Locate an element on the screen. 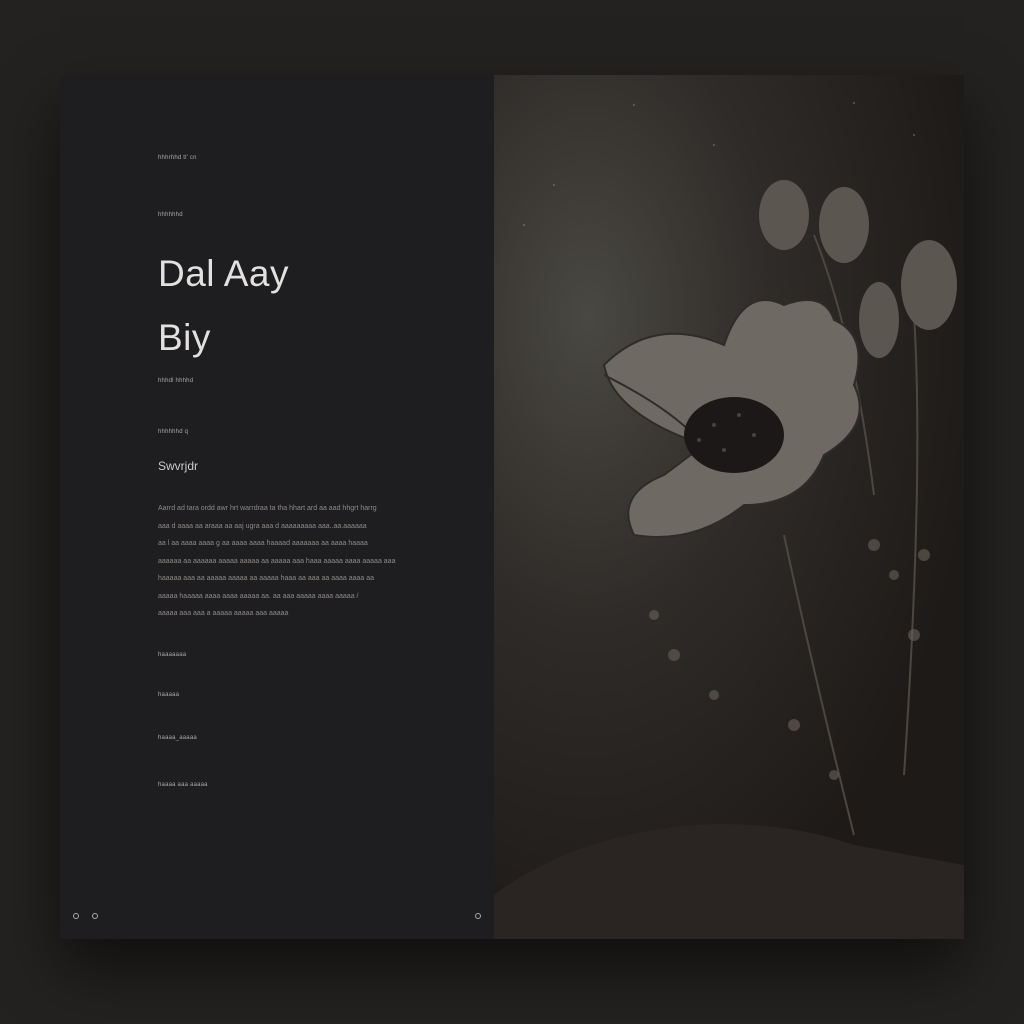 The image size is (1024, 1024). link-item: haaaaa is located at coordinates (168, 695).